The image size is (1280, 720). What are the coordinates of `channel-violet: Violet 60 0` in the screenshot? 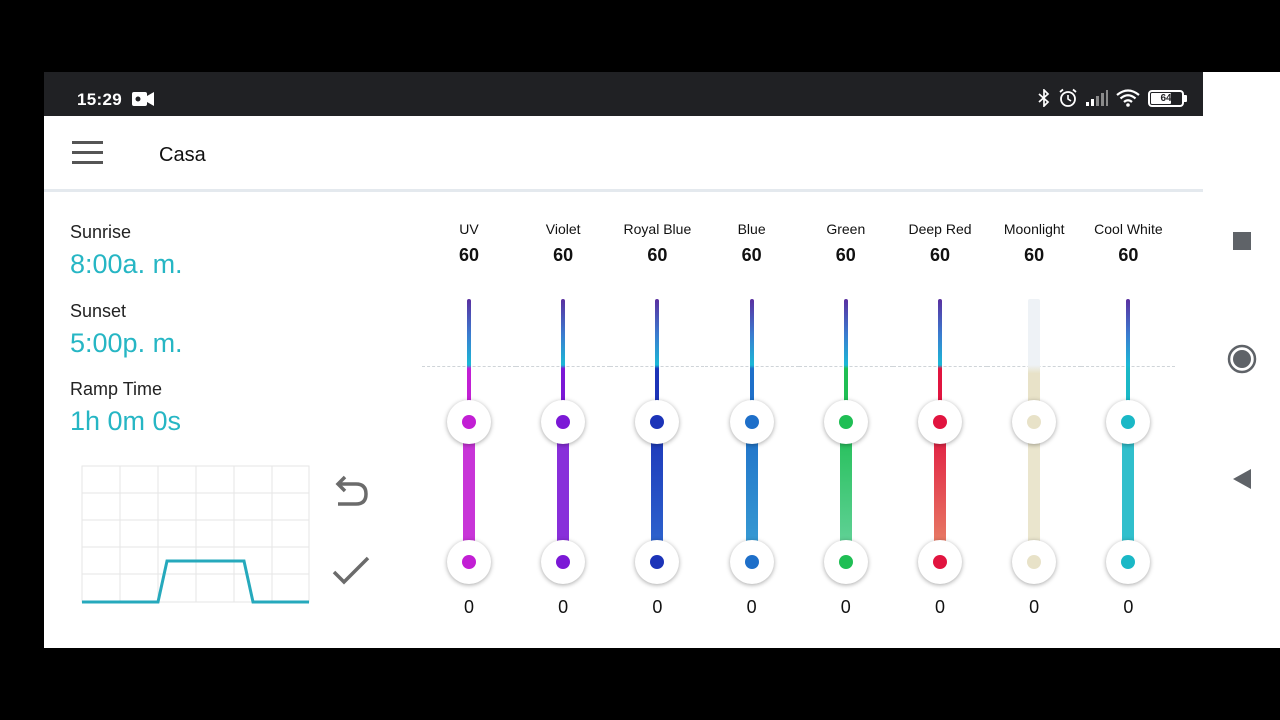 It's located at (563, 421).